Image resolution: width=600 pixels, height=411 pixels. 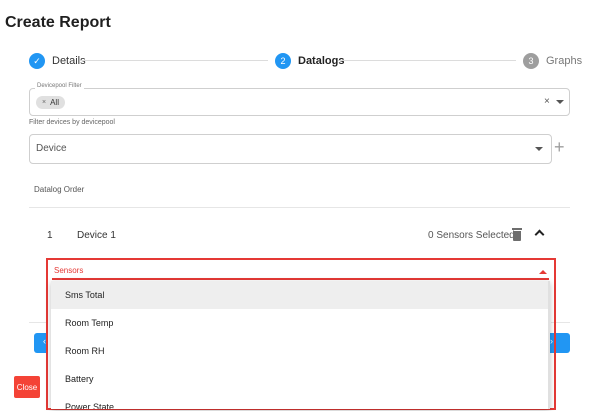 What do you see at coordinates (531, 61) in the screenshot?
I see `step-number: 3` at bounding box center [531, 61].